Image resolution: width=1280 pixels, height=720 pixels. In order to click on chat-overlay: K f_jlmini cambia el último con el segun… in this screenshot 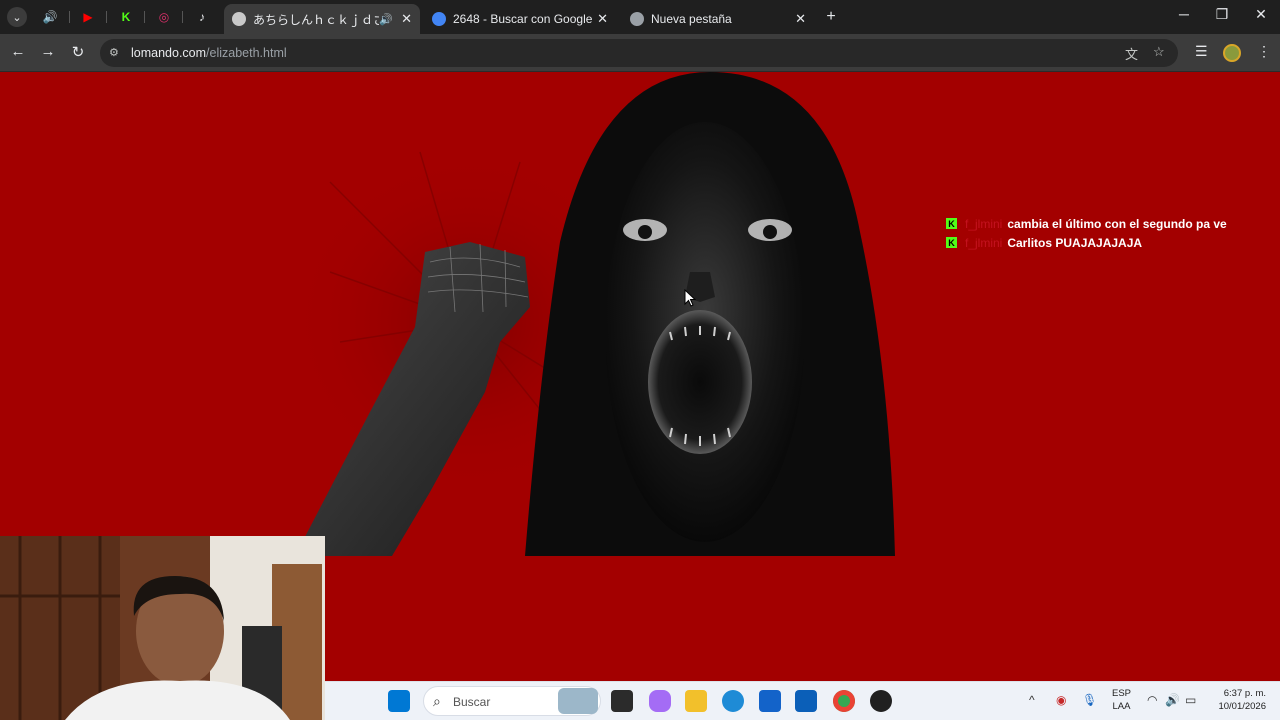, I will do `click(1086, 233)`.